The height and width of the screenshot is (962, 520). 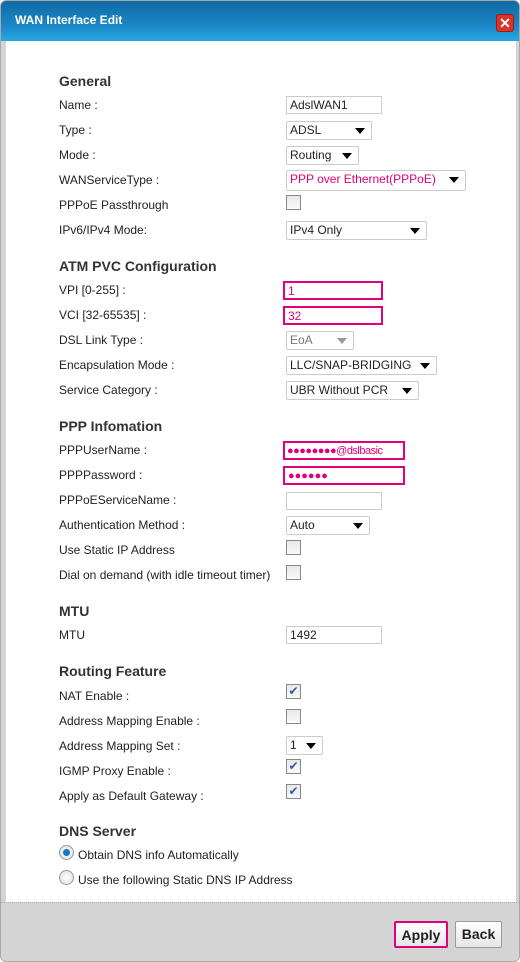 What do you see at coordinates (117, 365) in the screenshot?
I see `encapsulation-label: Encapsulation Mode :` at bounding box center [117, 365].